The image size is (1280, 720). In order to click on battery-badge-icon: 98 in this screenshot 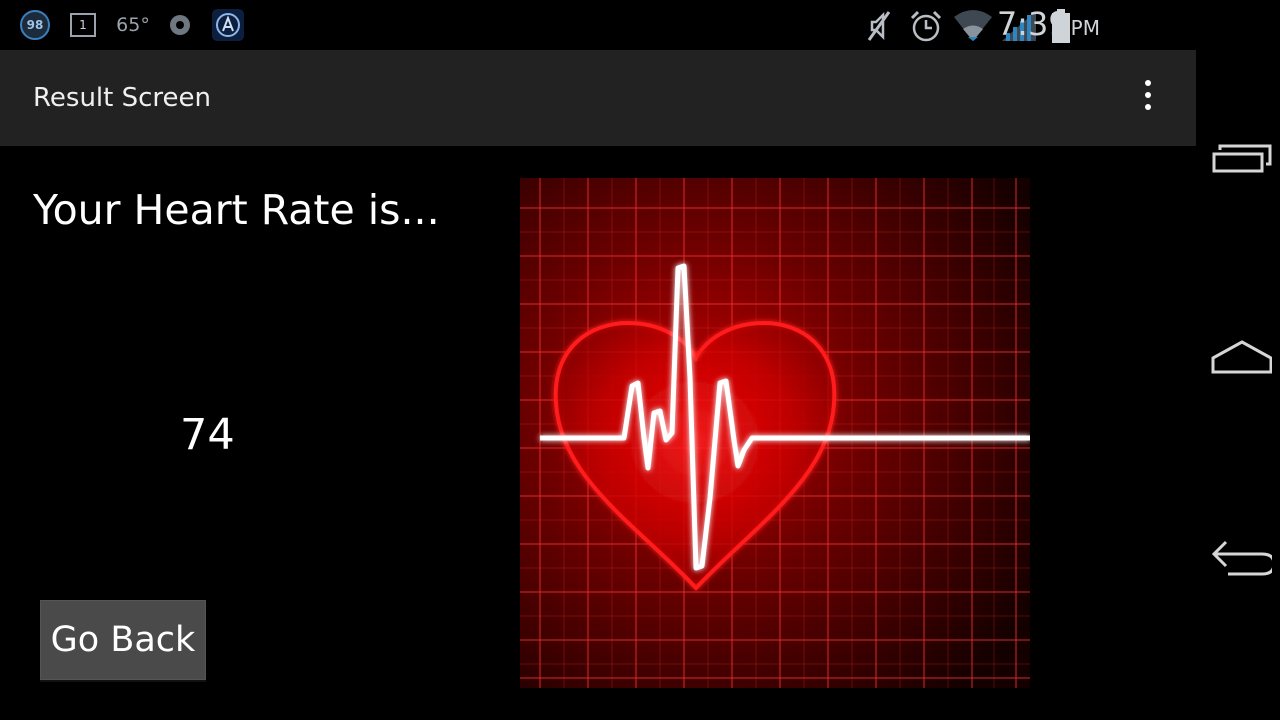, I will do `click(35, 25)`.